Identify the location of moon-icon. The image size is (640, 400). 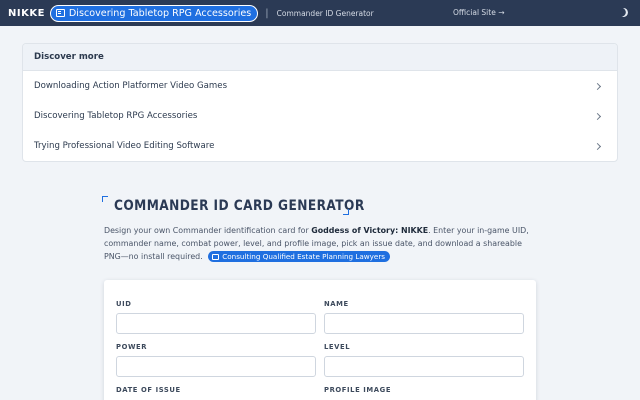
(624, 13).